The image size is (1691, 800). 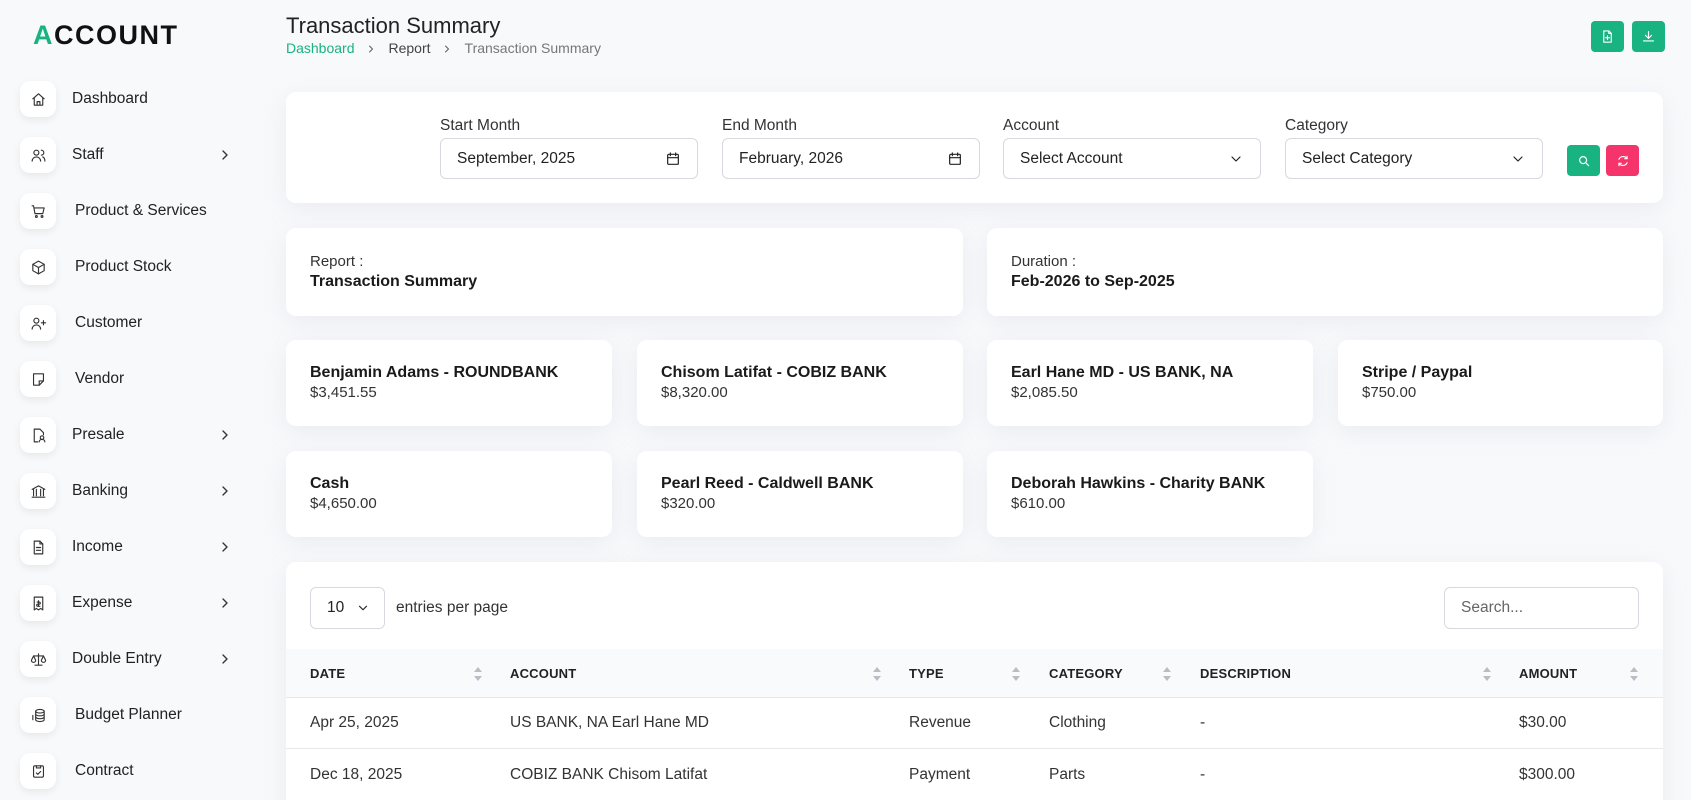 What do you see at coordinates (1067, 774) in the screenshot?
I see `cell-category: Parts` at bounding box center [1067, 774].